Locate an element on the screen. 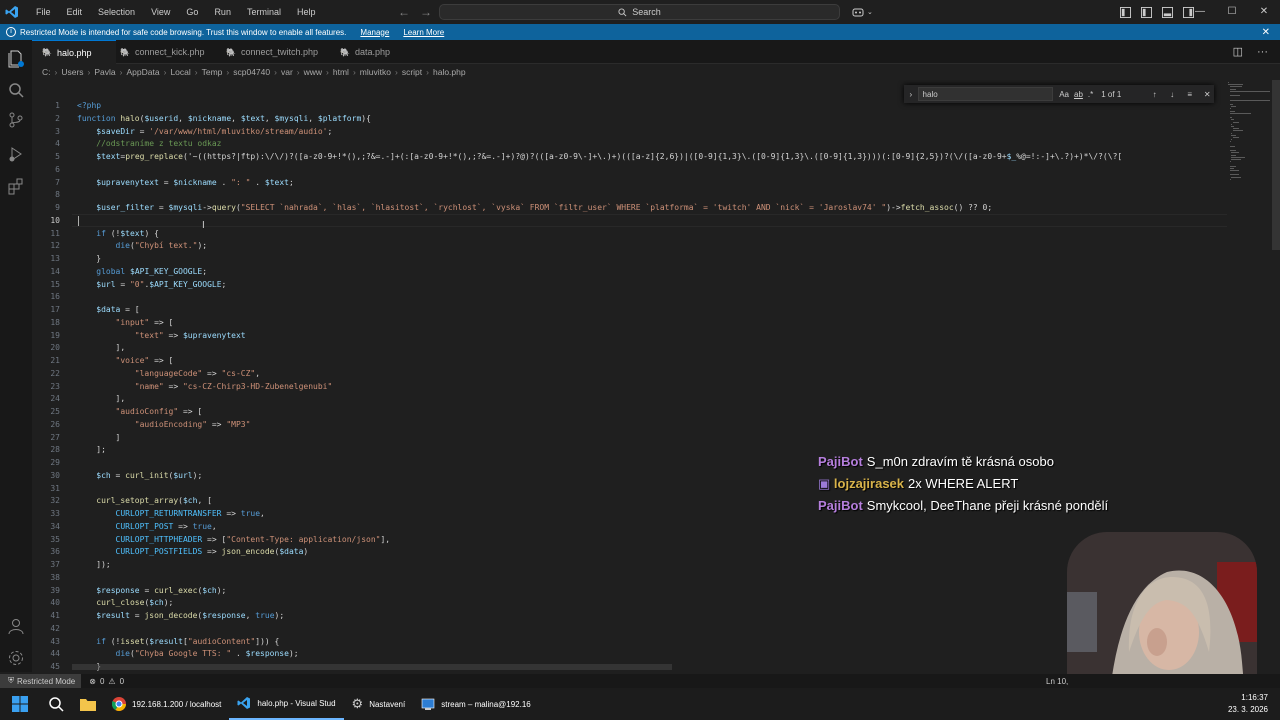 This screenshot has height=720, width=1280. code-line: if (!$text) { is located at coordinates (118, 234).